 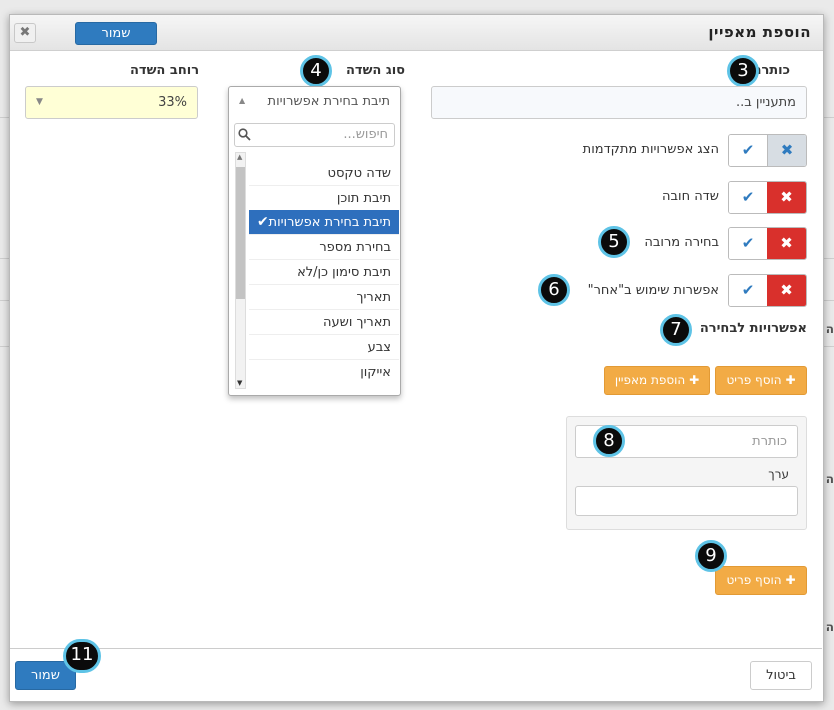 I want to click on callout-badge-7: 7, so click(x=676, y=330).